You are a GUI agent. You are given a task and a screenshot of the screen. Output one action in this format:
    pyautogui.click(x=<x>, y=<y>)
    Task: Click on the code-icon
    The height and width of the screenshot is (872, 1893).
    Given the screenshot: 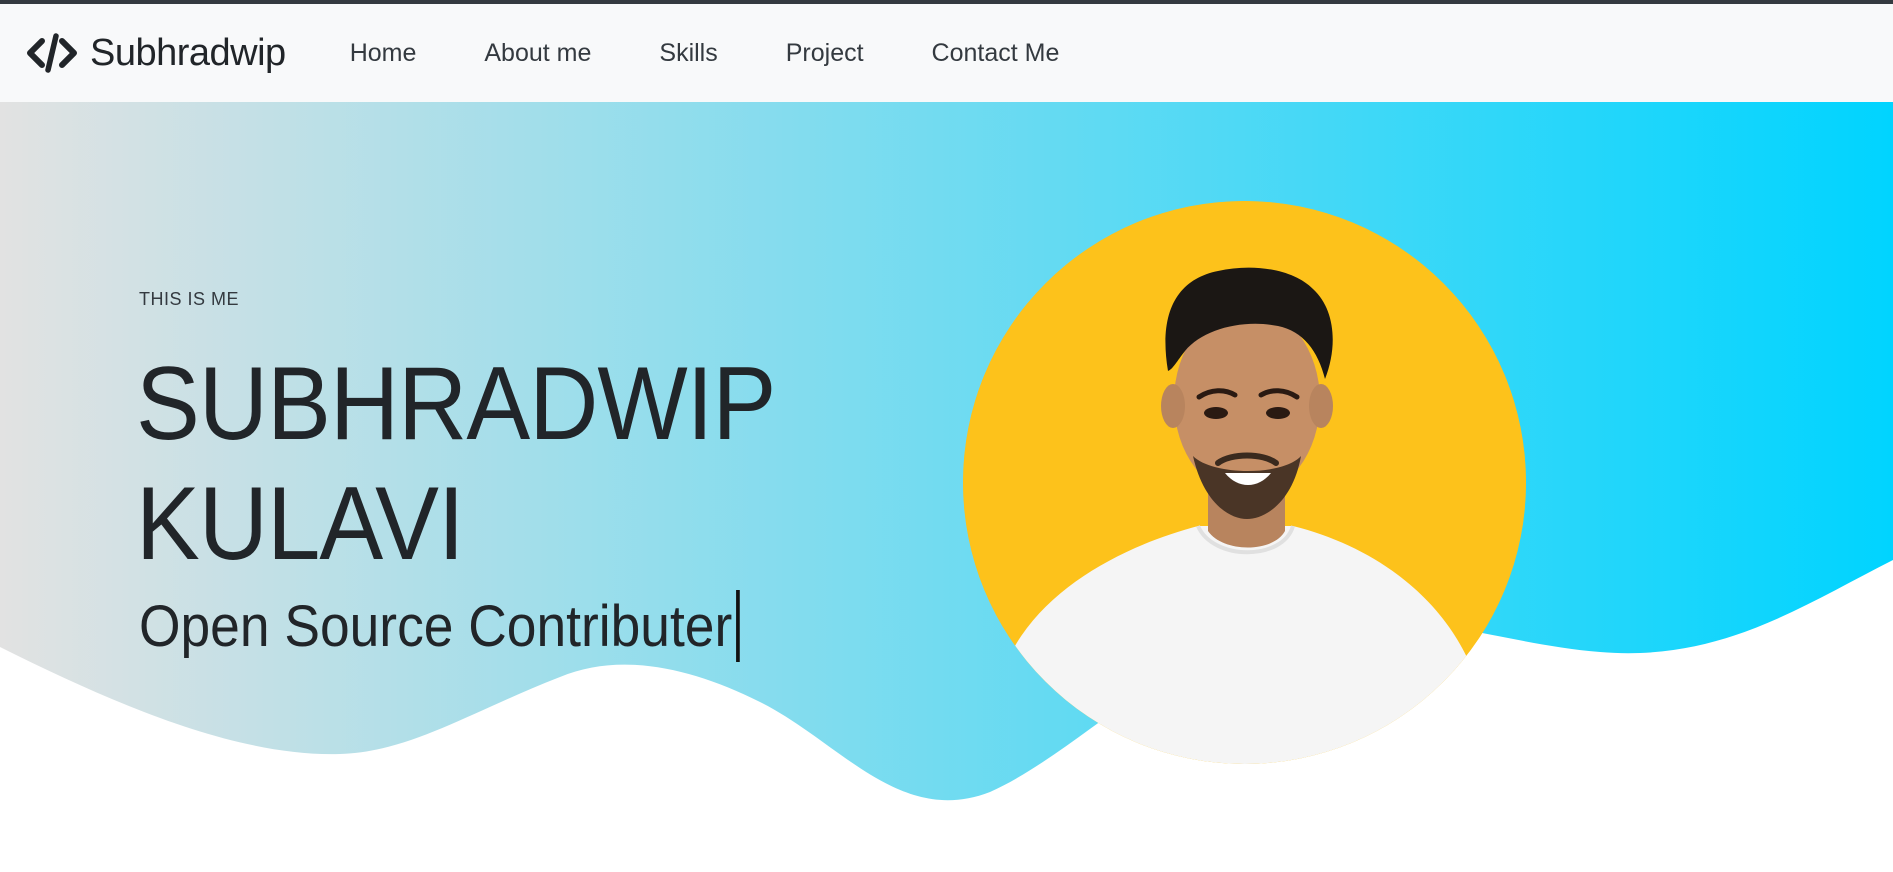 What is the action you would take?
    pyautogui.click(x=52, y=53)
    